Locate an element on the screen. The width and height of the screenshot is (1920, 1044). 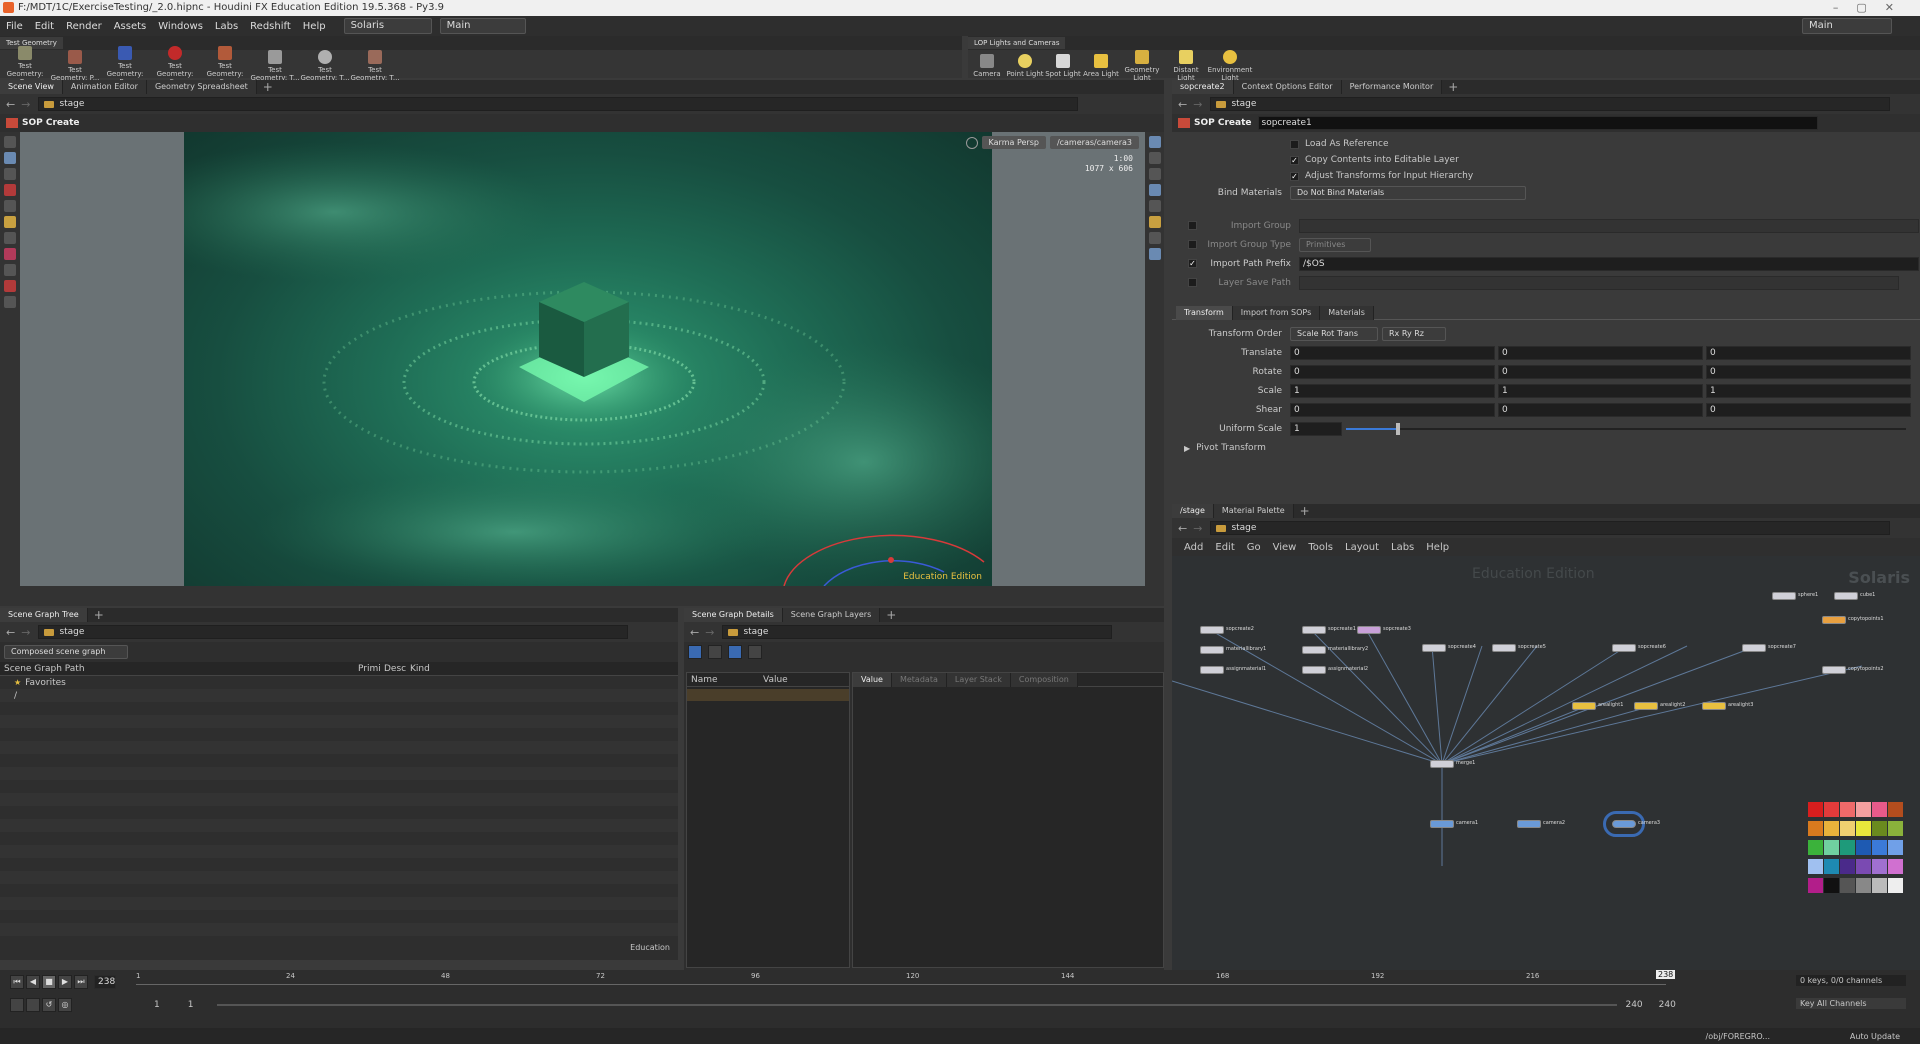
bind-materials-select: Do Not Bind Materials is located at coordinates (1408, 193).